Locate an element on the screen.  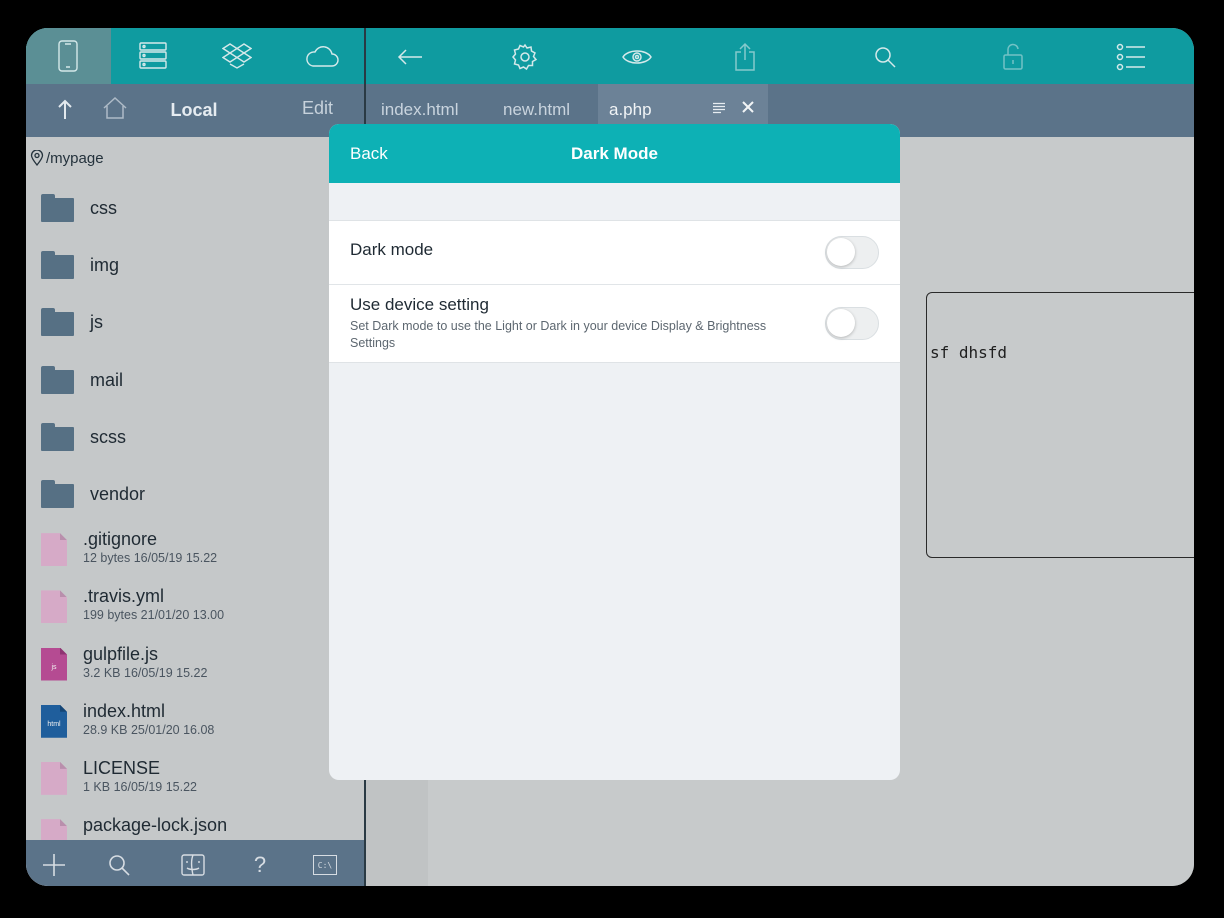
folder-name: vendor is located at coordinates (118, 493).